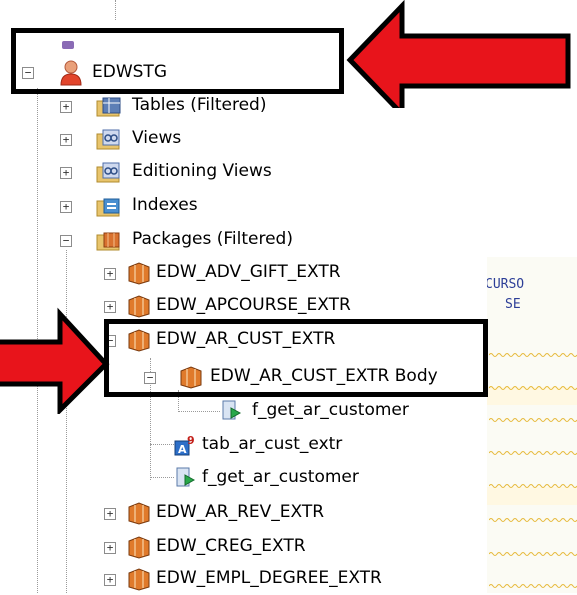  What do you see at coordinates (253, 305) in the screenshot?
I see `tree-node-label: EDW_APCOURSE_EXTR` at bounding box center [253, 305].